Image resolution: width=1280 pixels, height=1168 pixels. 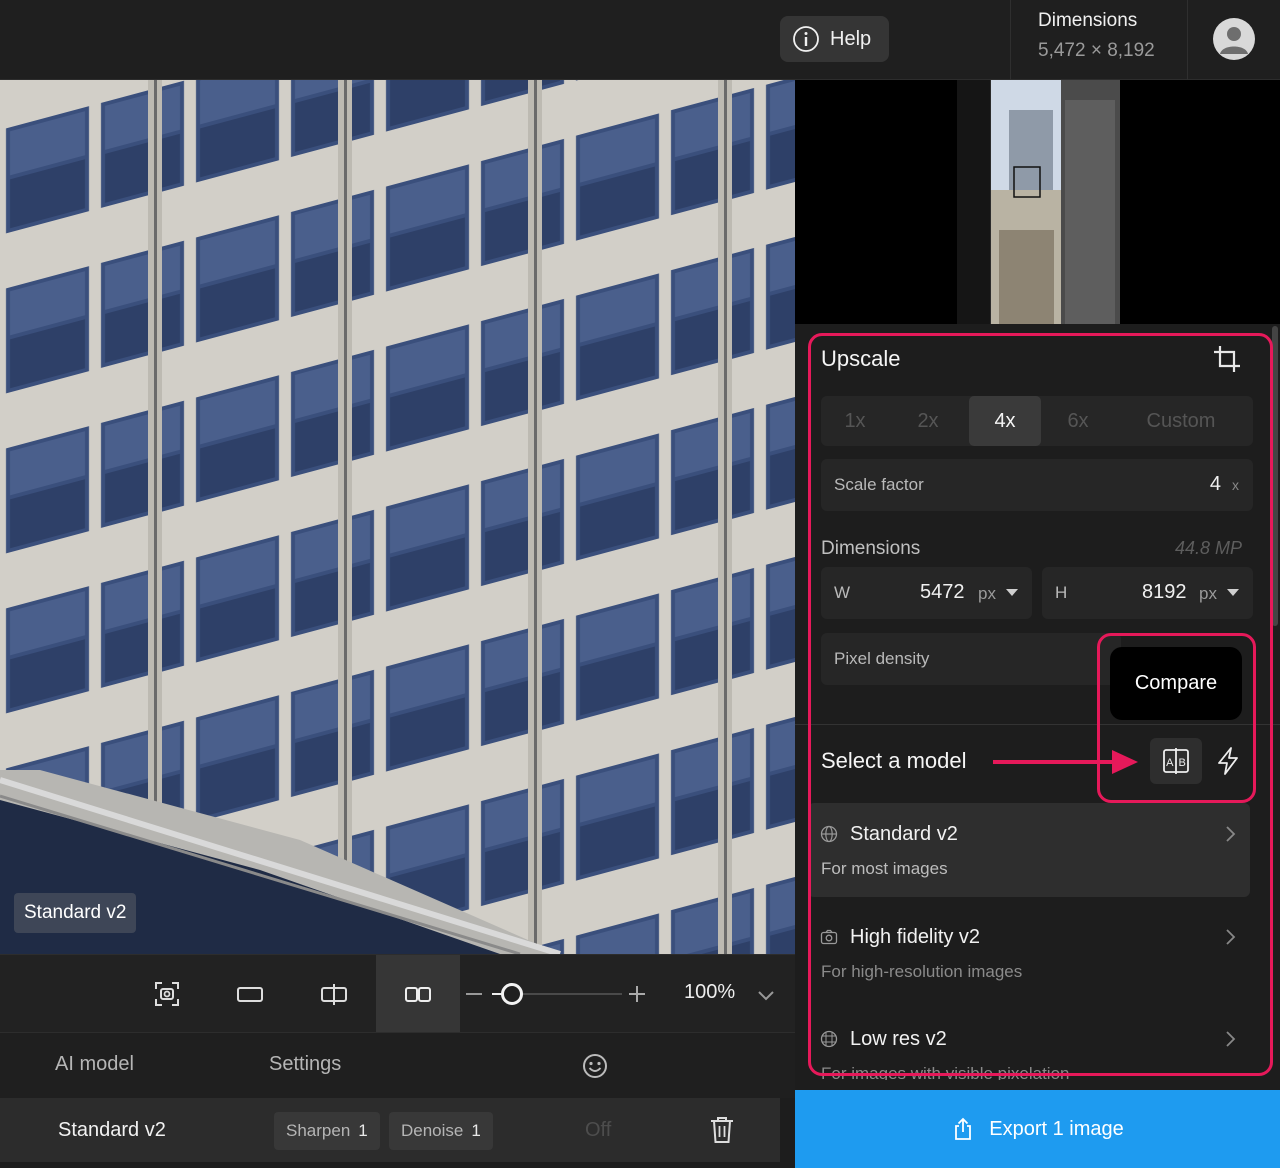 I want to click on split-view-icon, so click(x=334, y=994).